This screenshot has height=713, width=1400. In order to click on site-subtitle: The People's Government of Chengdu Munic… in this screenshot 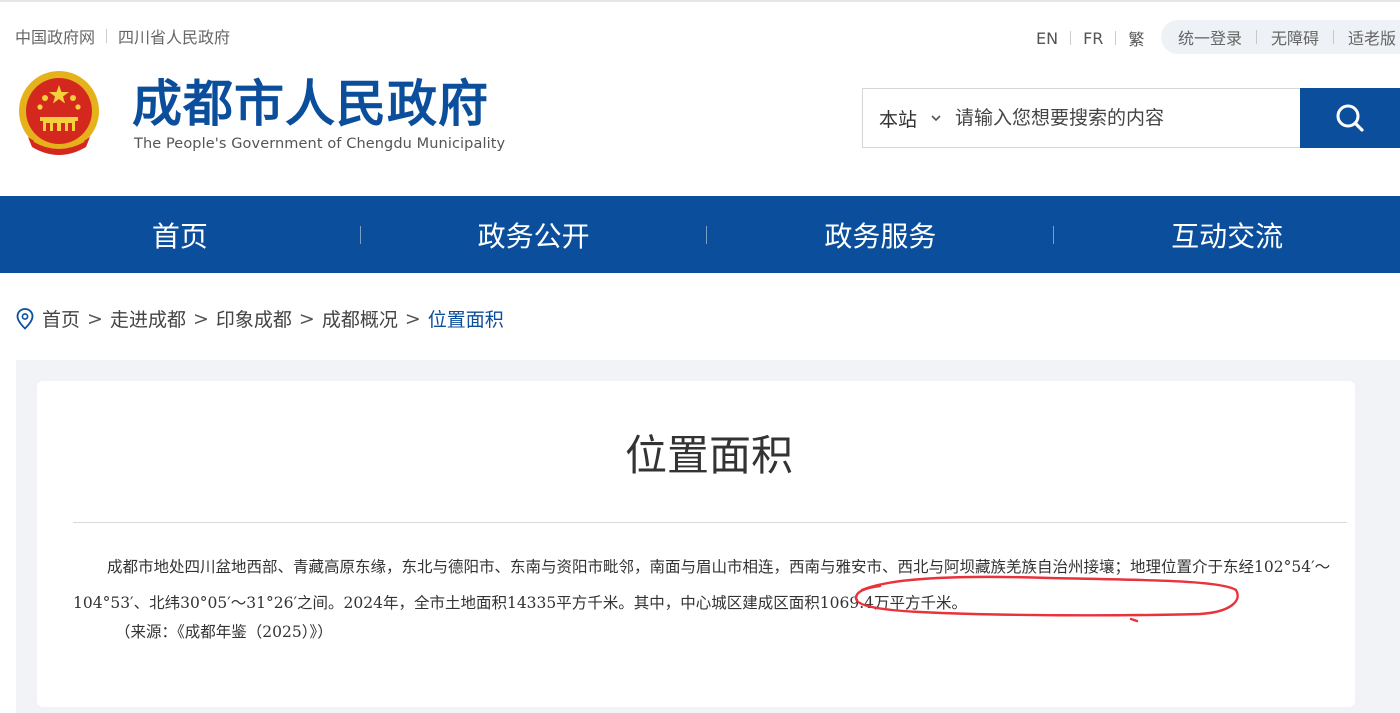, I will do `click(320, 144)`.